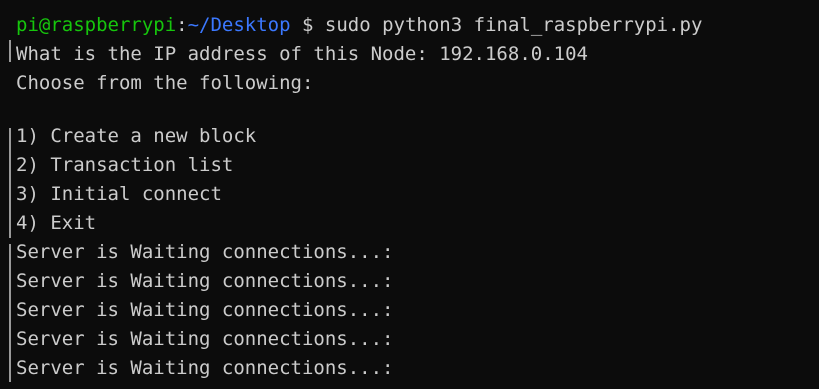 Image resolution: width=819 pixels, height=389 pixels. What do you see at coordinates (513, 25) in the screenshot?
I see `prompt-command: sudo python3 final_raspberrypi.py` at bounding box center [513, 25].